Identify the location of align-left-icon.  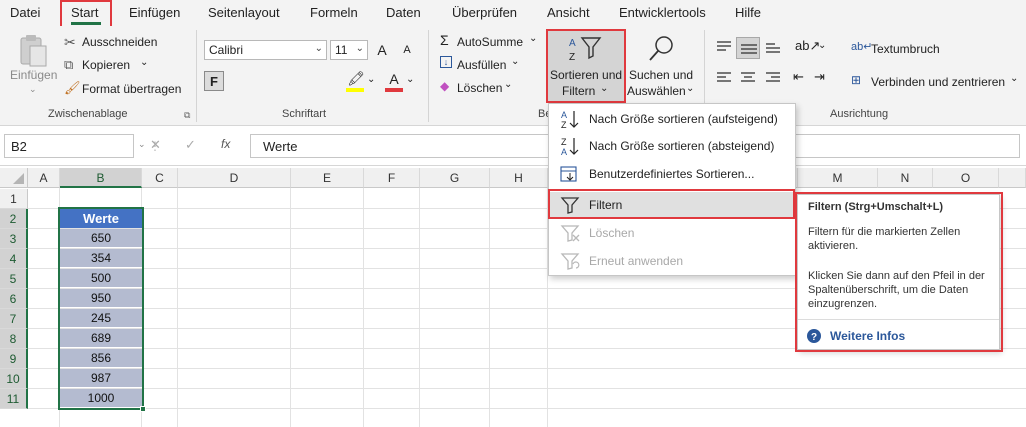
(724, 79).